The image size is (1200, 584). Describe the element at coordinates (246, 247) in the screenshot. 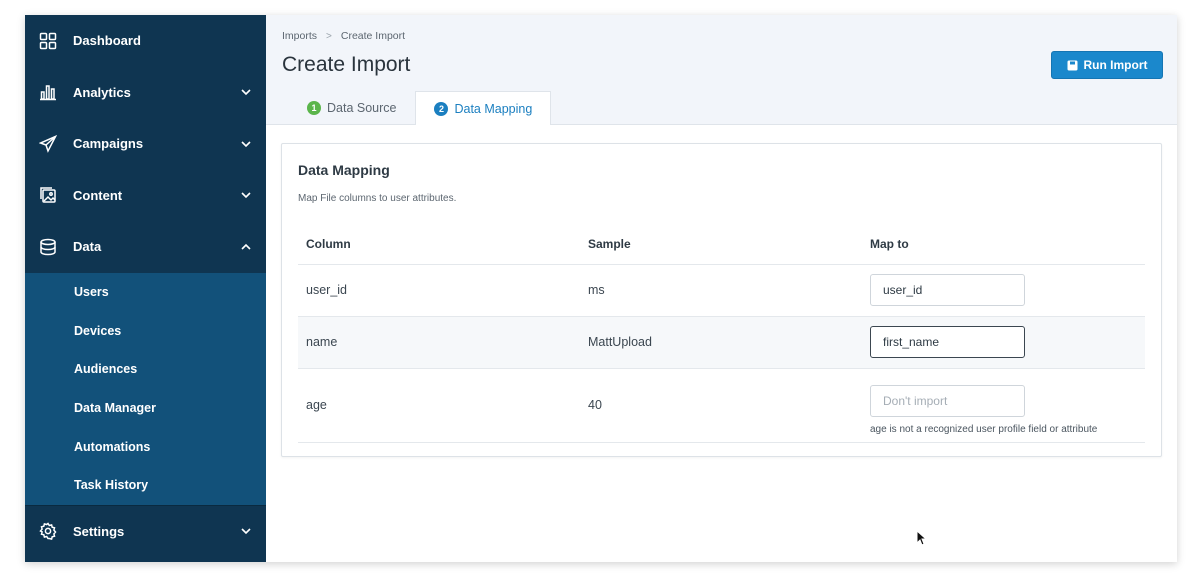

I see `chevron-up-icon` at that location.